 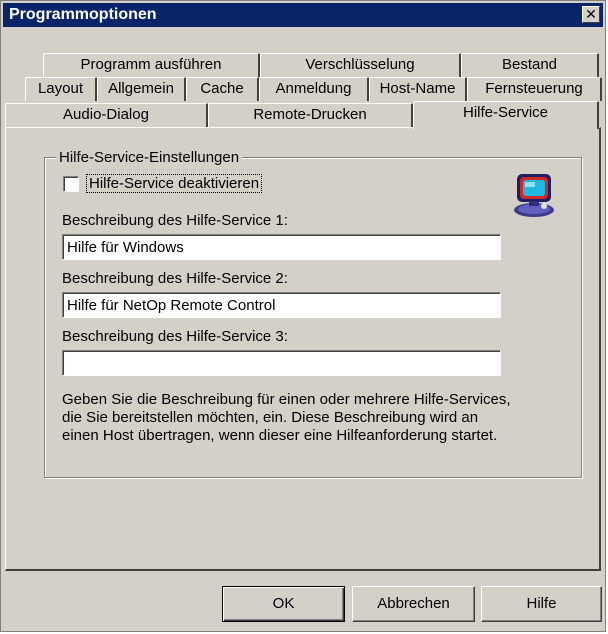 I want to click on field2-label: Beschreibung des Hilfe-Service 2:, so click(x=175, y=278).